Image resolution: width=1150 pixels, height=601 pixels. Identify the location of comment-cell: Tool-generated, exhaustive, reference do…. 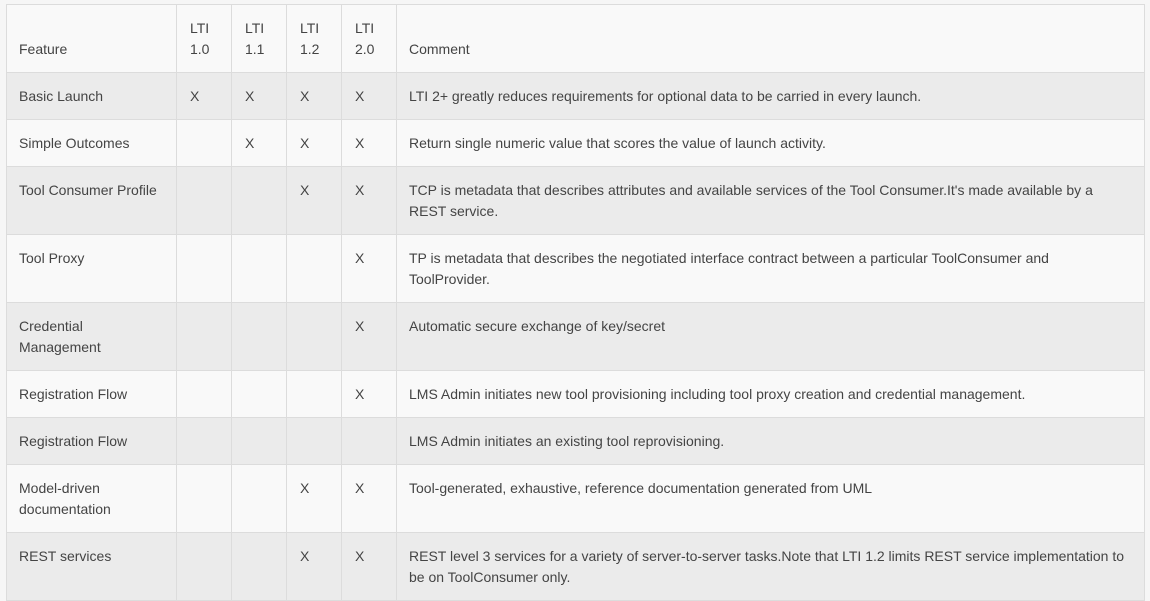
(770, 498).